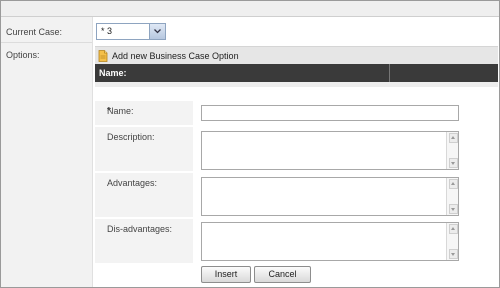 This screenshot has width=500, height=288. Describe the element at coordinates (330, 150) in the screenshot. I see `description-textarea` at that location.